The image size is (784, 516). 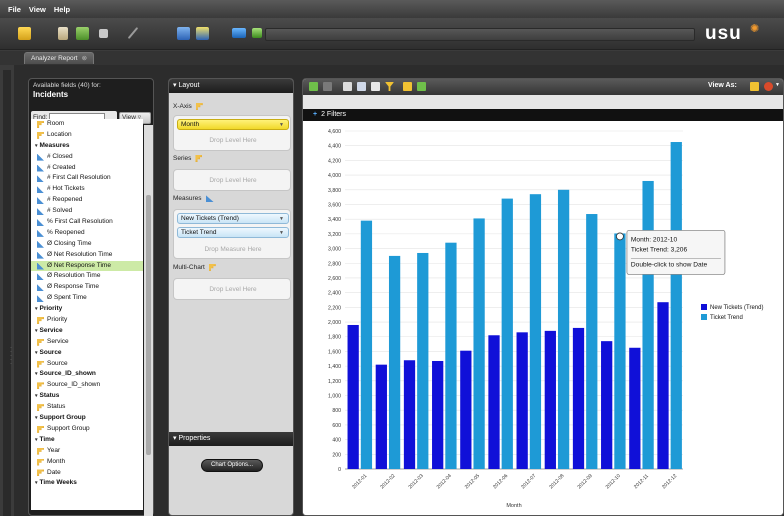 I want to click on field-item: Month, so click(x=87, y=462).